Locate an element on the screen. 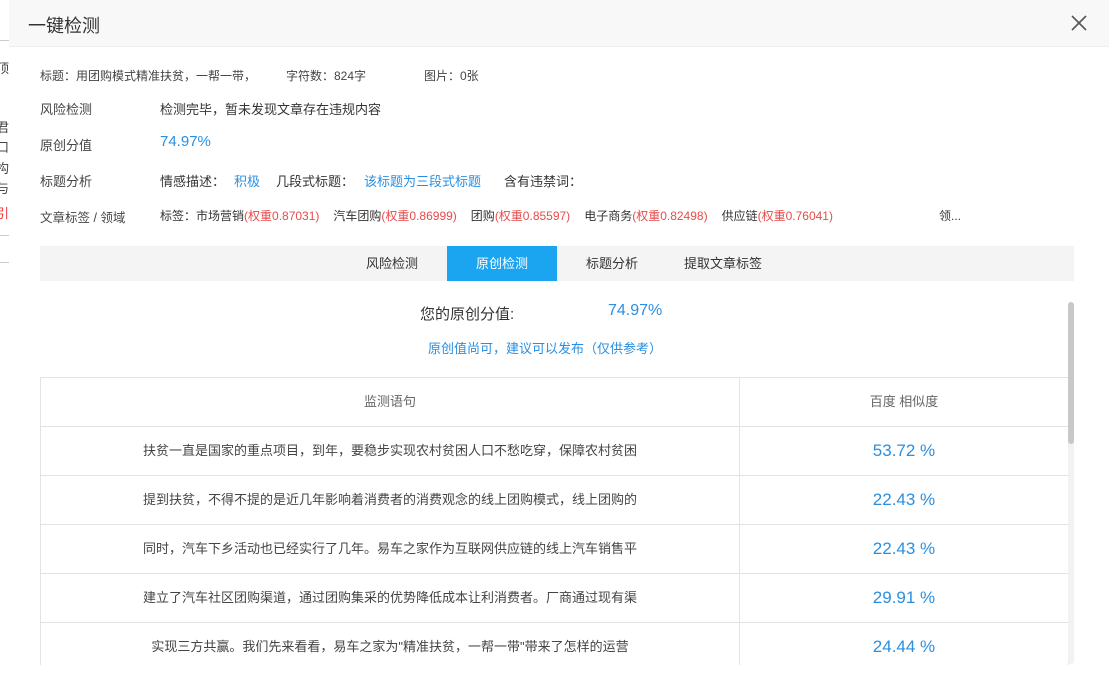 This screenshot has height=685, width=1109. detection-tabs: 风险检测 原创检测 标题分析 提取文章标签 is located at coordinates (557, 263).